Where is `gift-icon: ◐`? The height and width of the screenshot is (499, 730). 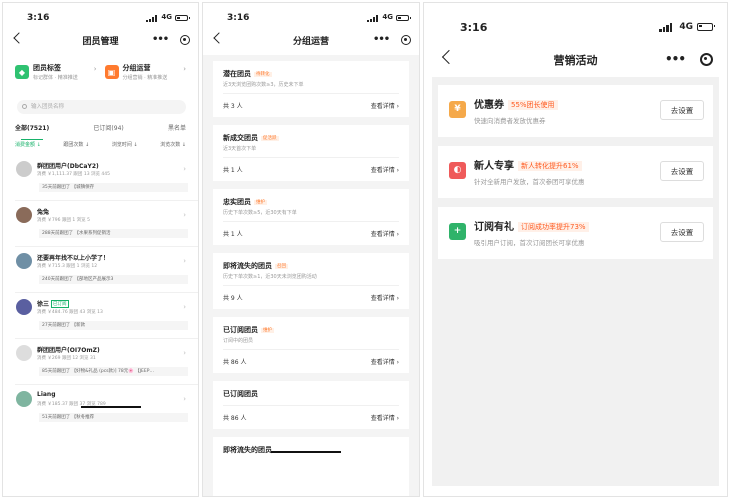 gift-icon: ◐ is located at coordinates (457, 170).